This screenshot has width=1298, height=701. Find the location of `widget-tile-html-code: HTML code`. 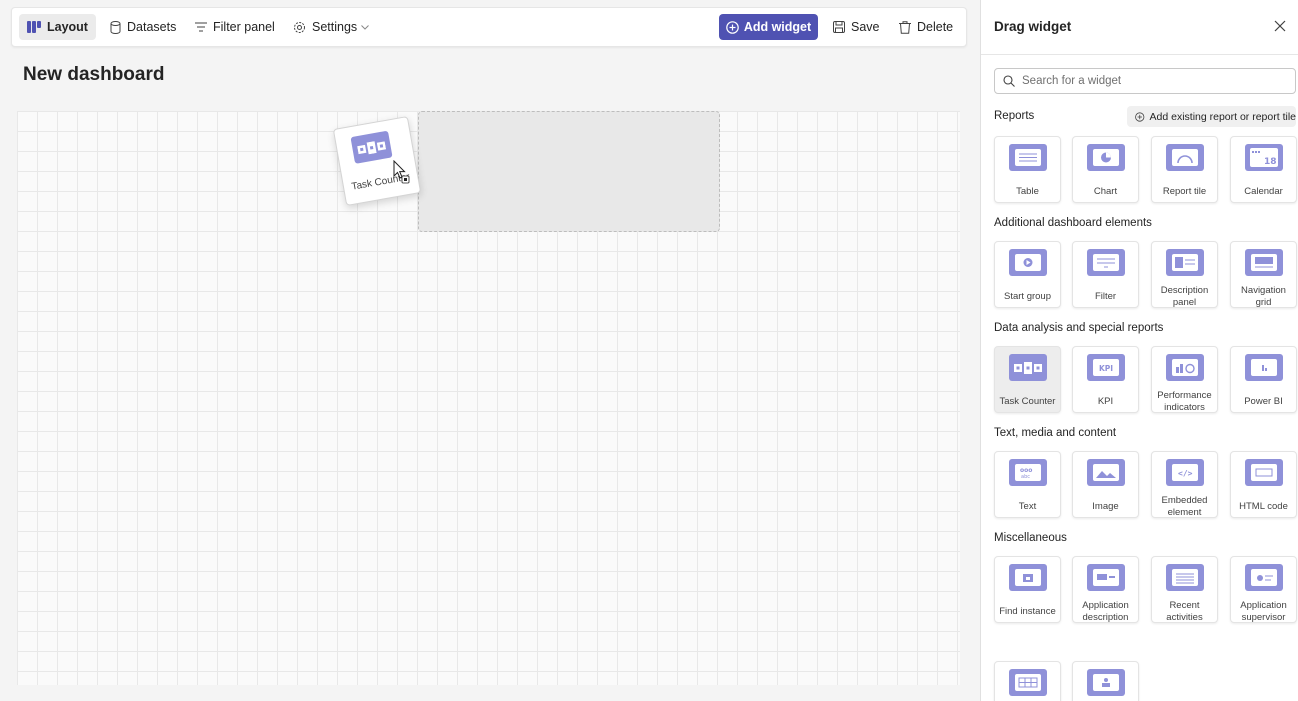

widget-tile-html-code: HTML code is located at coordinates (1263, 484).